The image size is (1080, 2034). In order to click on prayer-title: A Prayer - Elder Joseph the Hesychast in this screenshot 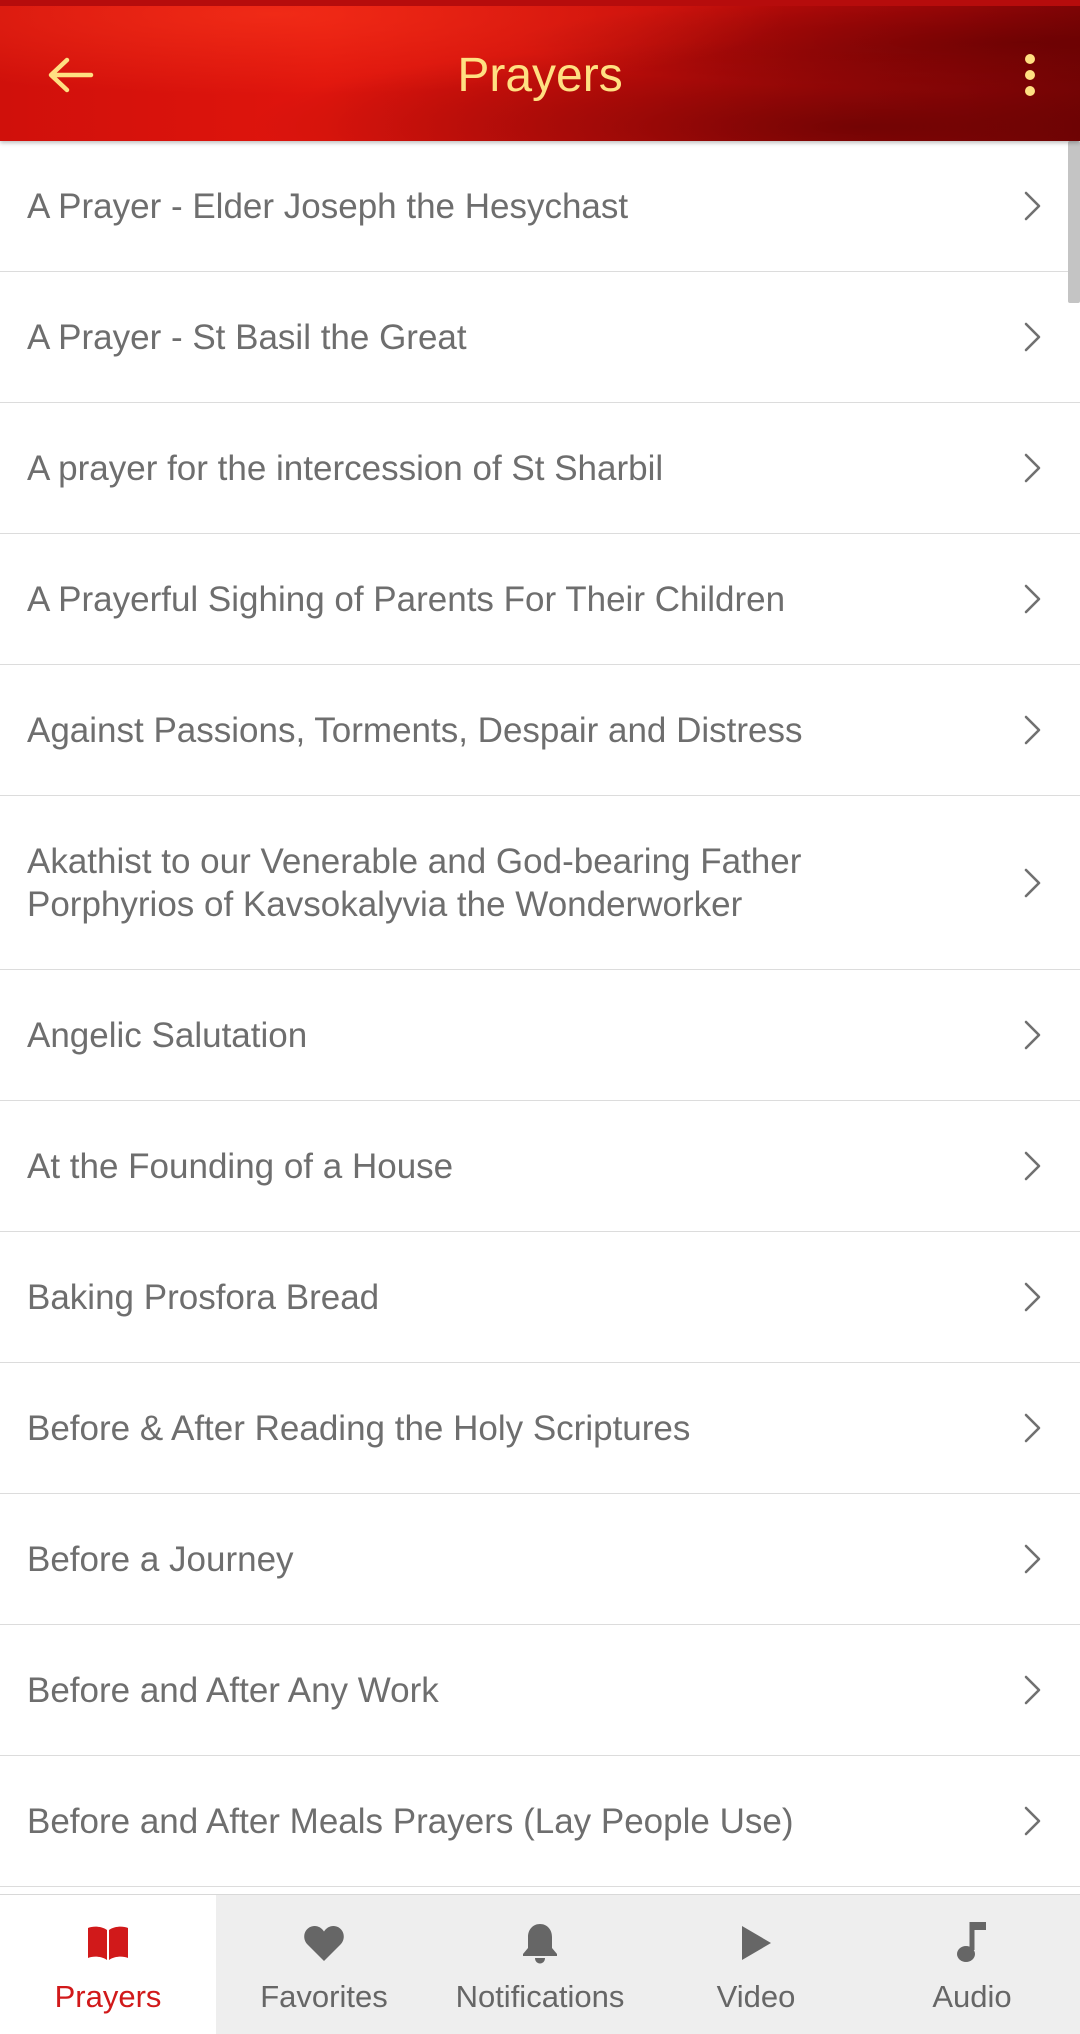, I will do `click(328, 206)`.